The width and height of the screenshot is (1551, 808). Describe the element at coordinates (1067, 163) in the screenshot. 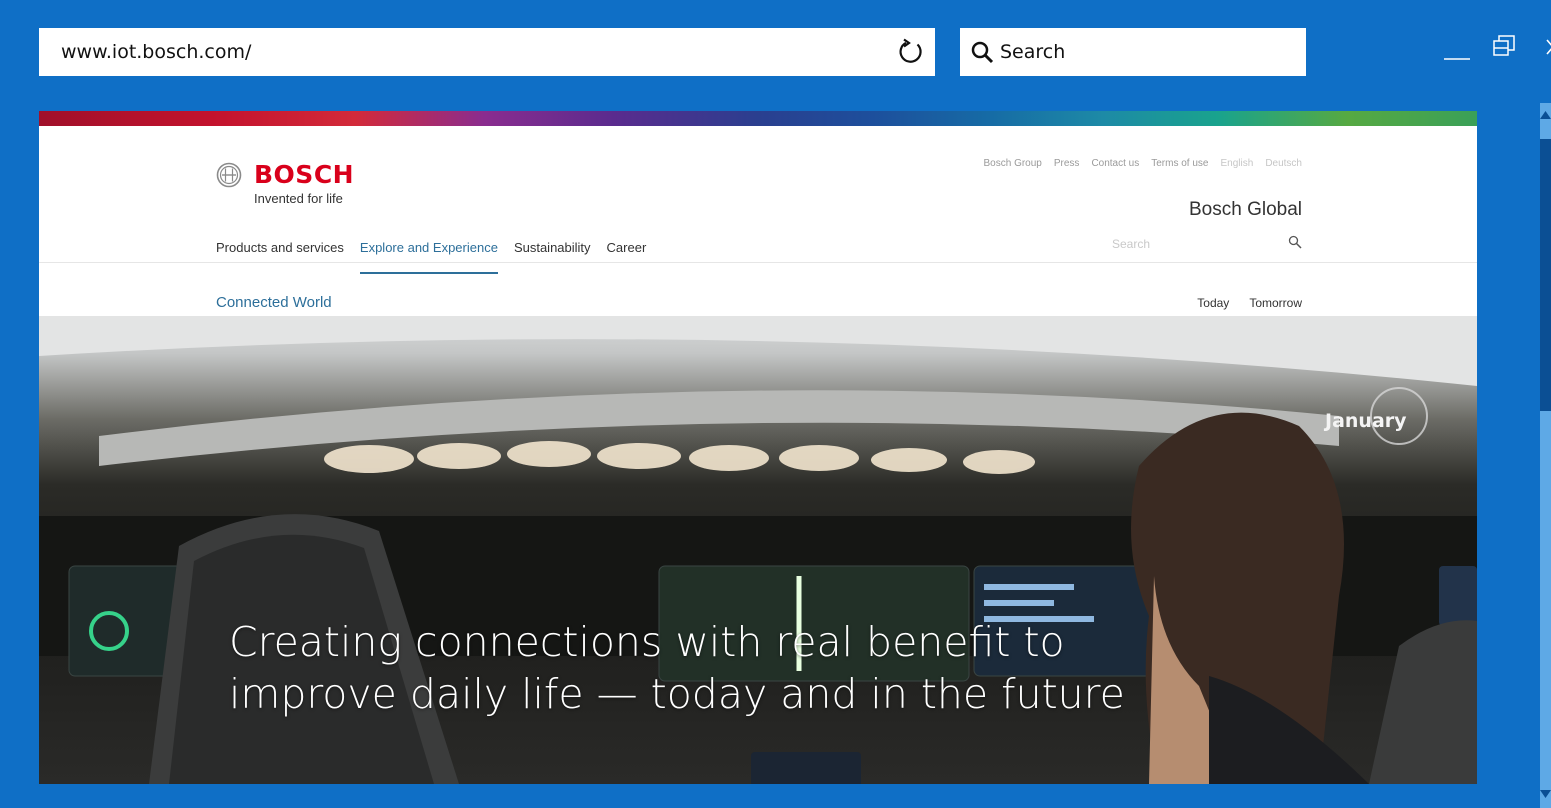

I see `meta-nav-press: Press` at that location.